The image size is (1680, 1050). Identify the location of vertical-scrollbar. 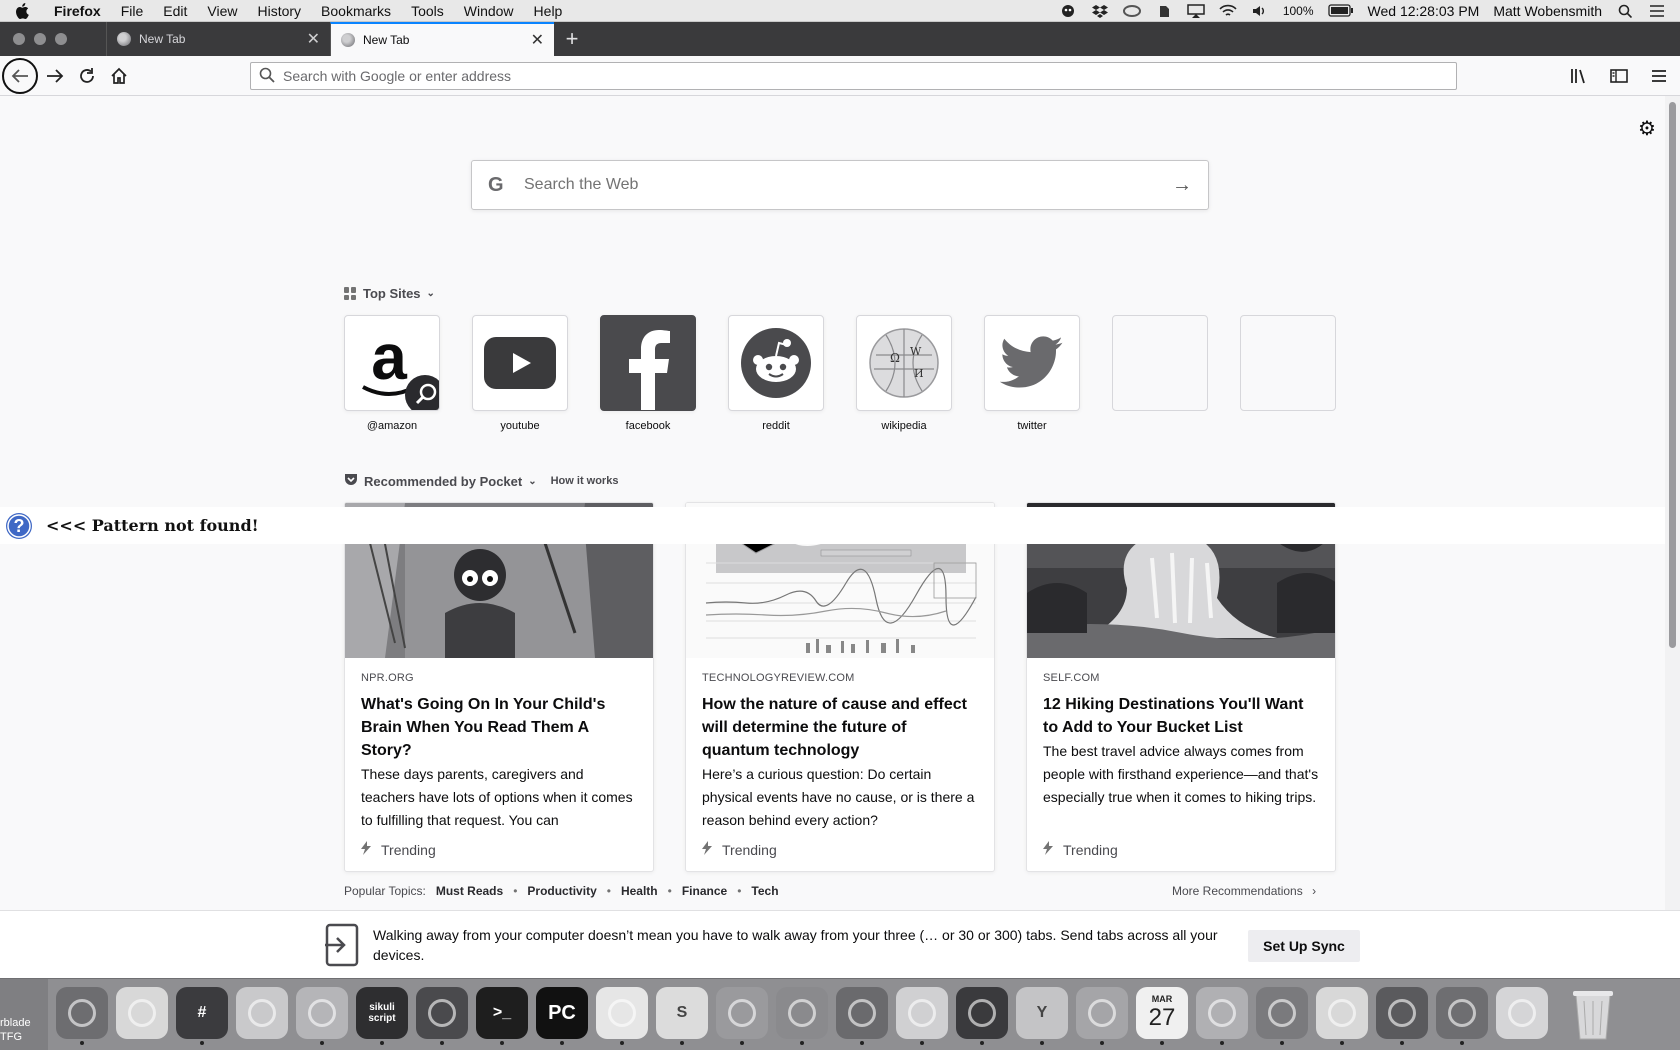
(1672, 503).